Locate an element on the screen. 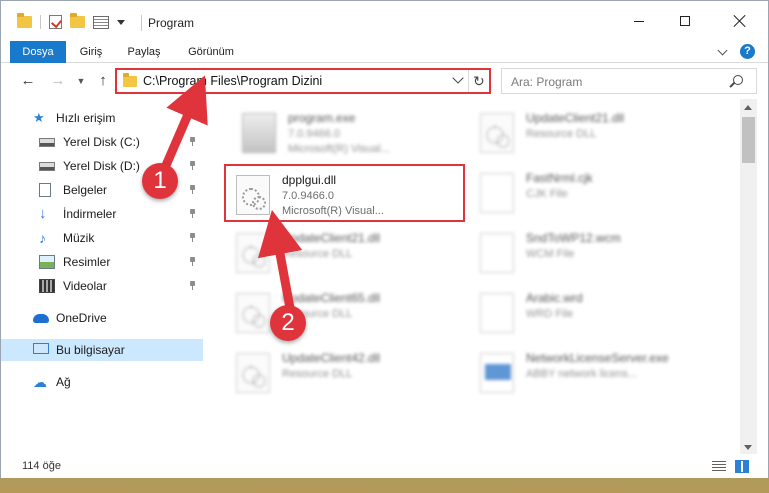 Image resolution: width=769 pixels, height=493 pixels. sidebar-item-quick-access: ★ Hızlı erişim is located at coordinates (102, 118).